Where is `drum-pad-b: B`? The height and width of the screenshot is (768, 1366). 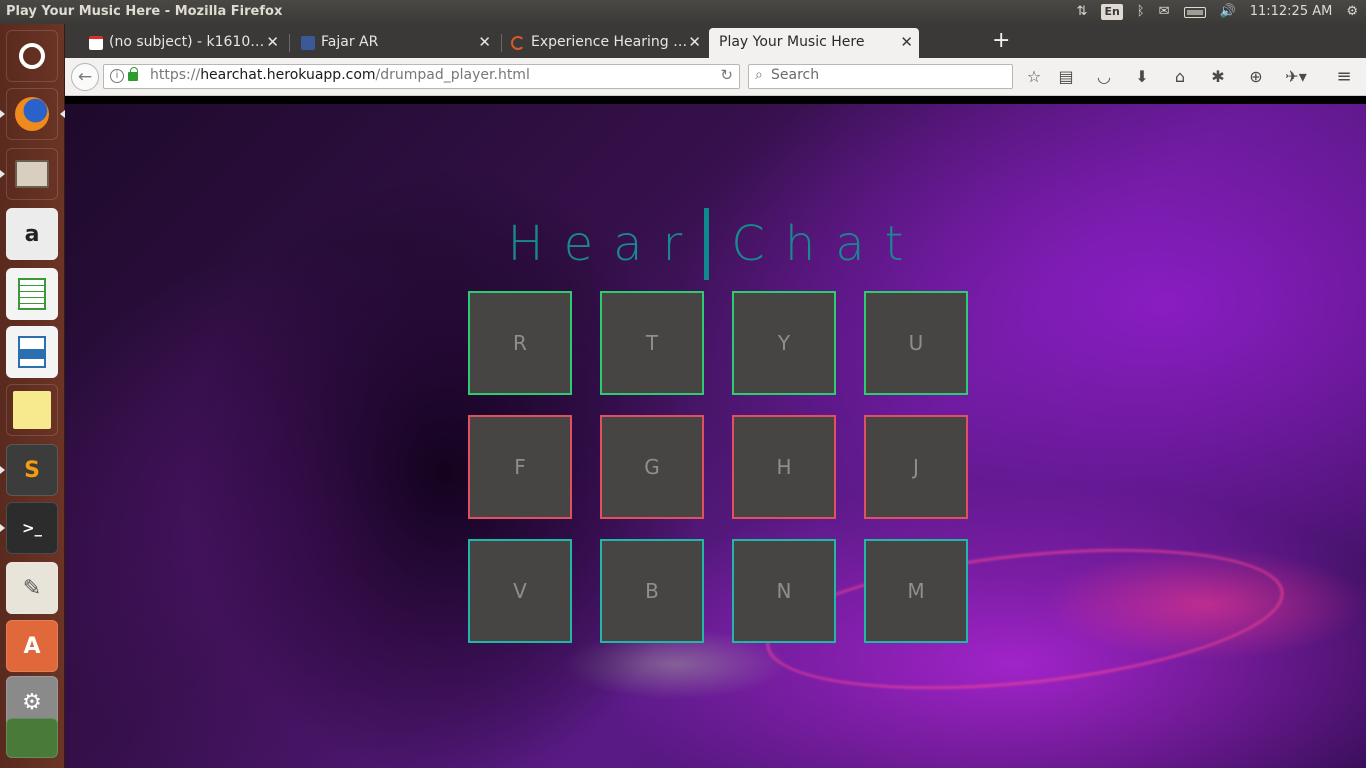 drum-pad-b: B is located at coordinates (652, 591).